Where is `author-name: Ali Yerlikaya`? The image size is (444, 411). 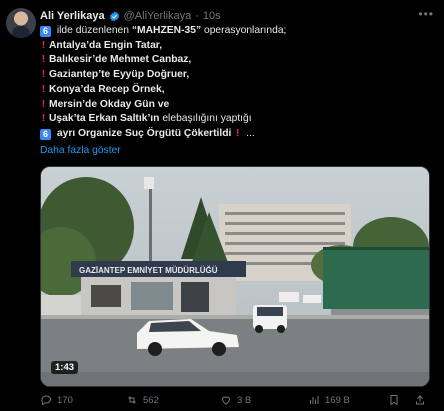 author-name: Ali Yerlikaya is located at coordinates (72, 16).